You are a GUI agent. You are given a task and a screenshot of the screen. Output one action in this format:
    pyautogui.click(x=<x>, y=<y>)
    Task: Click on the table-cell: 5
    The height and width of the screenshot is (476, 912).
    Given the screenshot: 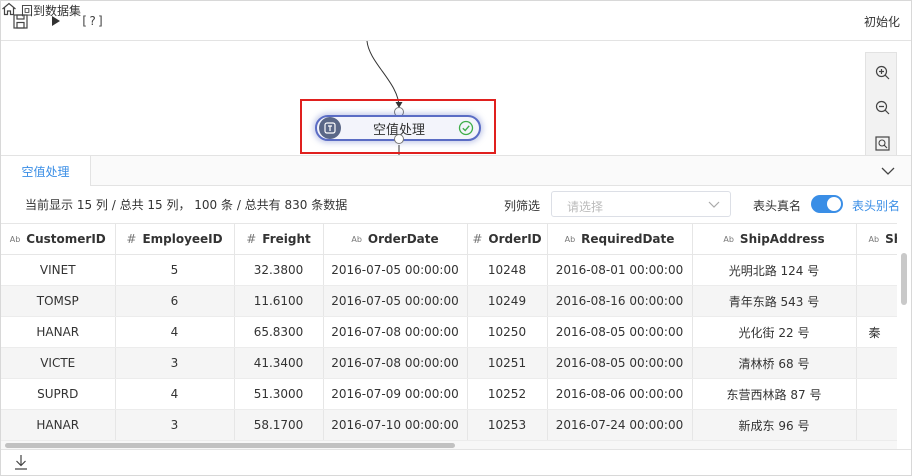 What is the action you would take?
    pyautogui.click(x=175, y=270)
    